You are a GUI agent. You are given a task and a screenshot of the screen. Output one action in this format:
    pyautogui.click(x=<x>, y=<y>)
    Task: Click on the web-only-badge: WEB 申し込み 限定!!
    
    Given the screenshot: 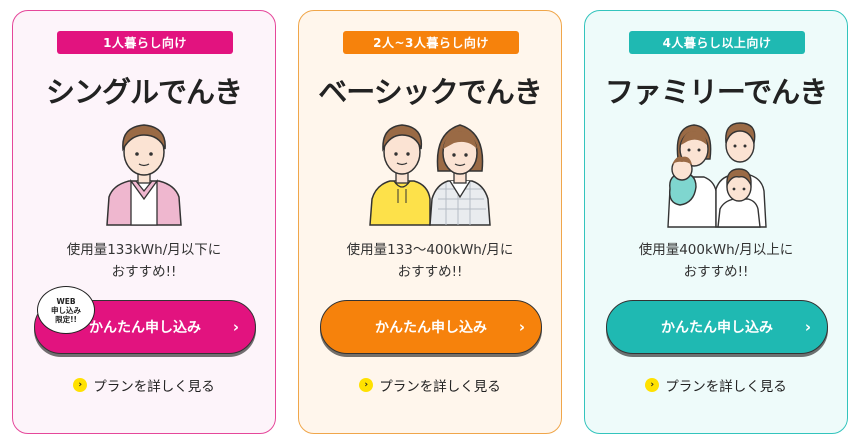 What is the action you would take?
    pyautogui.click(x=66, y=310)
    